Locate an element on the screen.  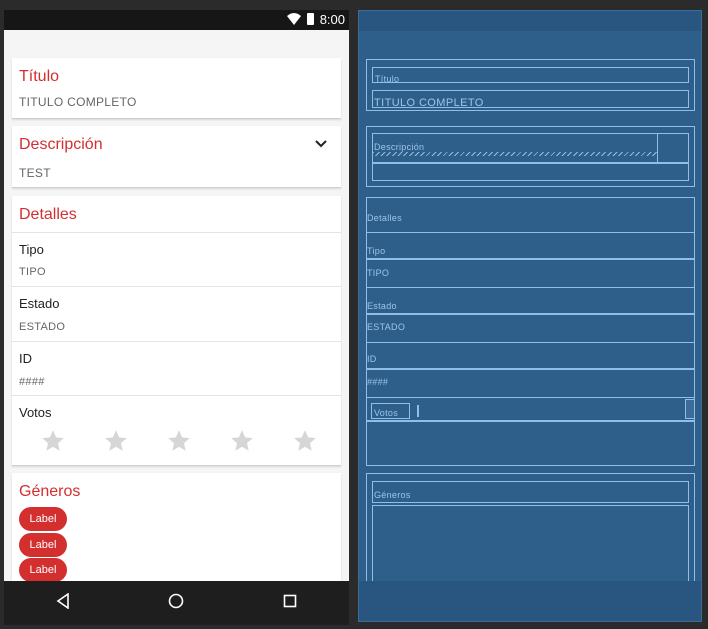
home-circle-icon is located at coordinates (176, 601).